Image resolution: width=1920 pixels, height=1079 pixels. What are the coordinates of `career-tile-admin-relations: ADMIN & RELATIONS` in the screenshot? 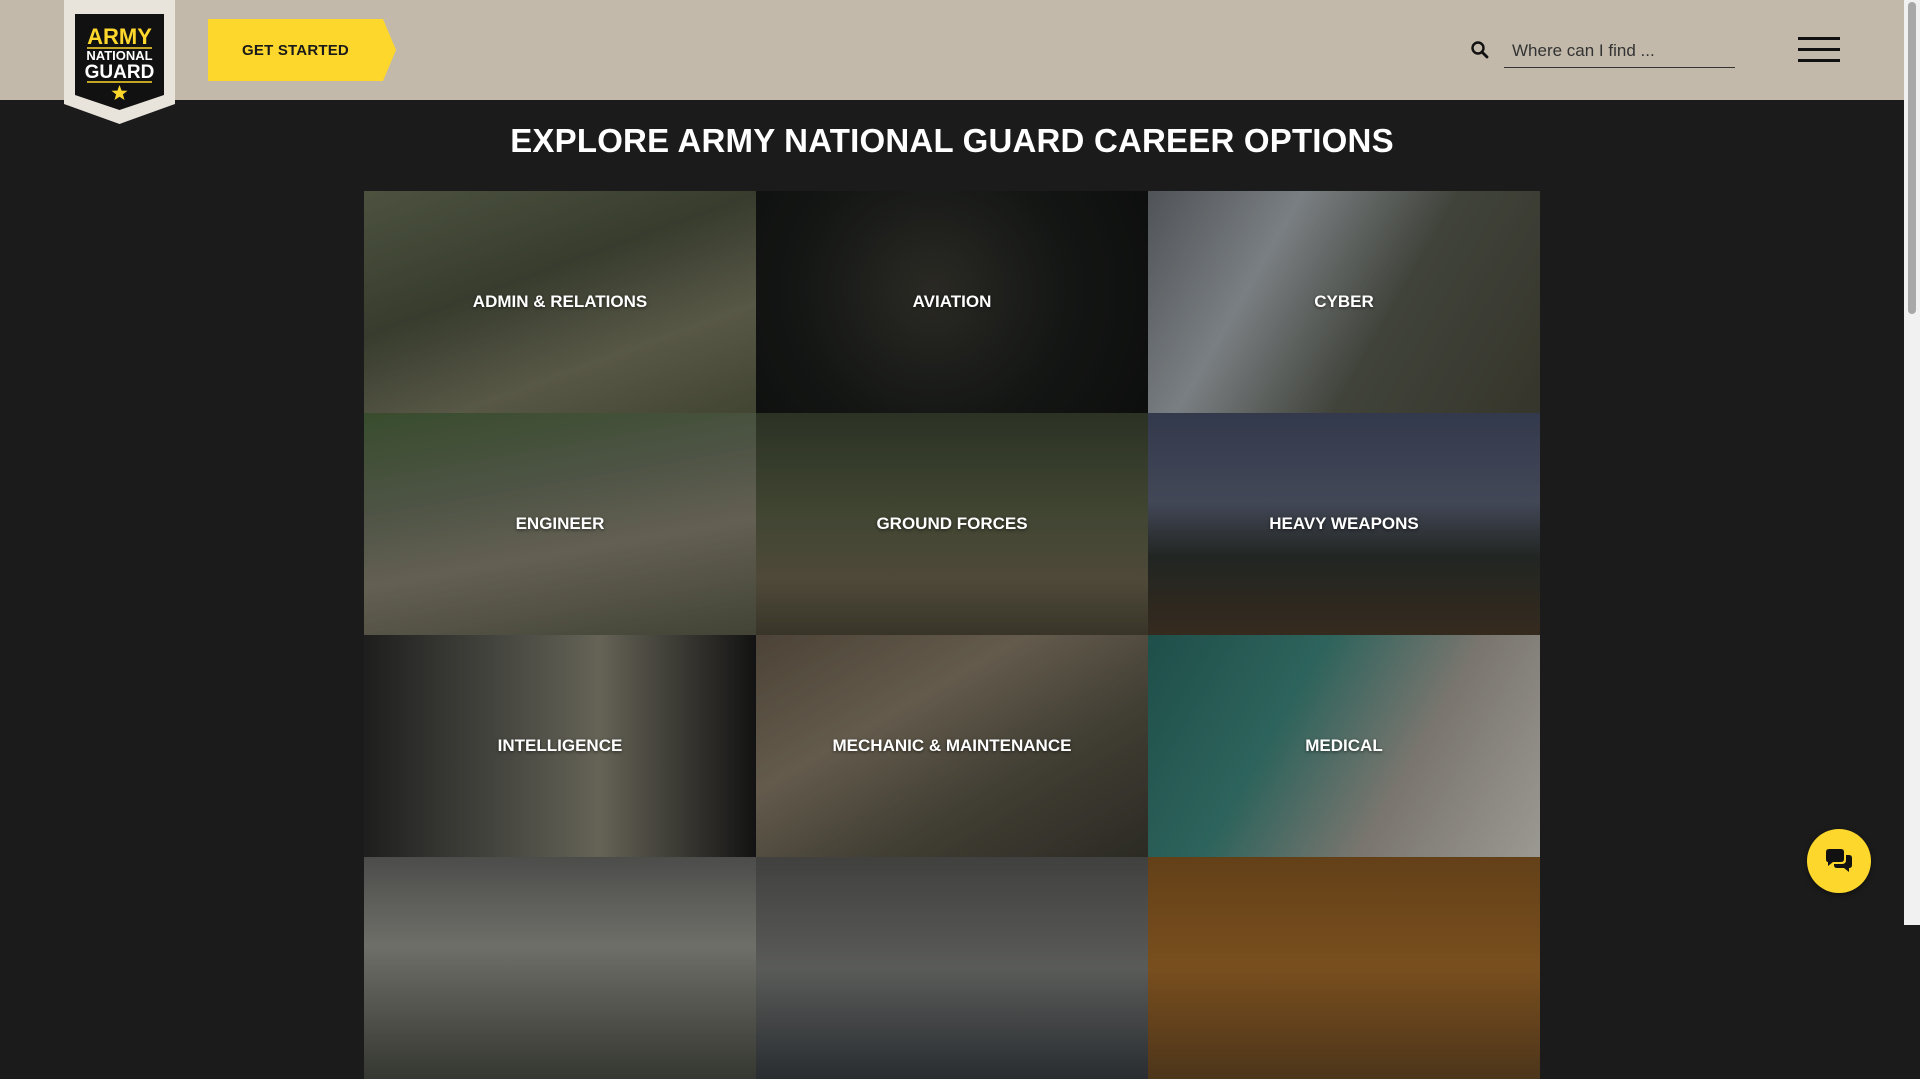 It's located at (560, 302).